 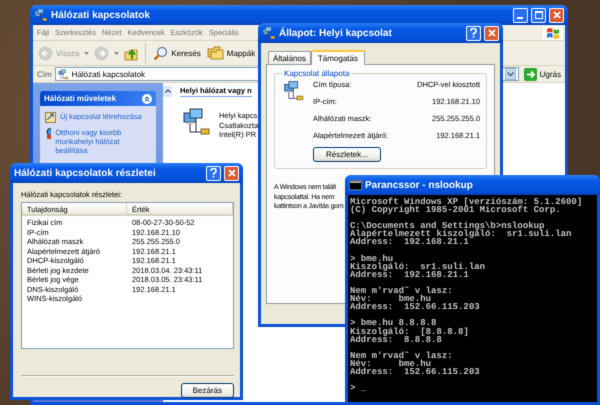 I want to click on console-icon, so click(x=355, y=185).